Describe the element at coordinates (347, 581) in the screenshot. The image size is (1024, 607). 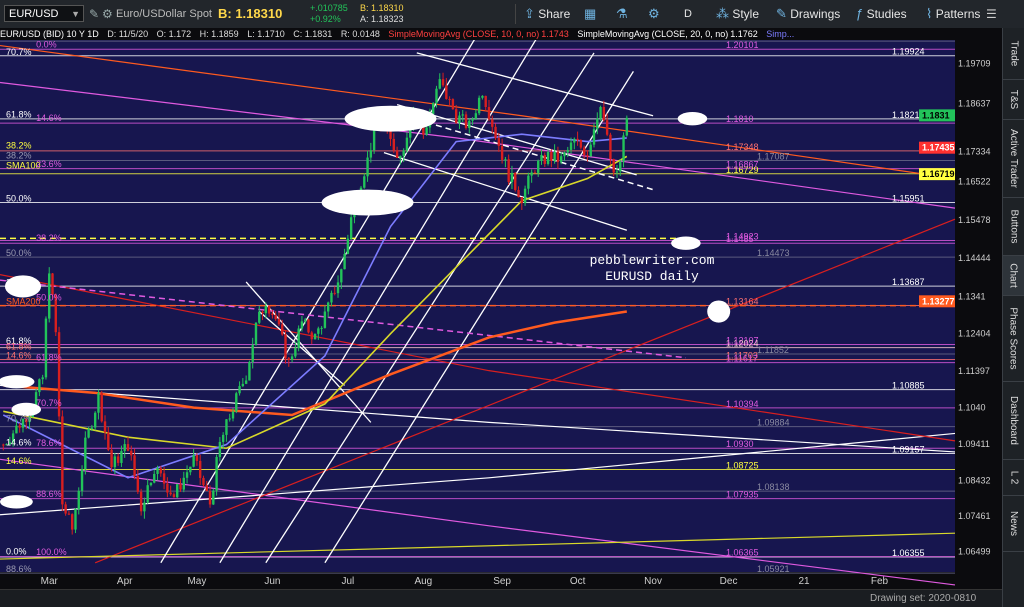
I see `time-tick-label: Jul` at that location.